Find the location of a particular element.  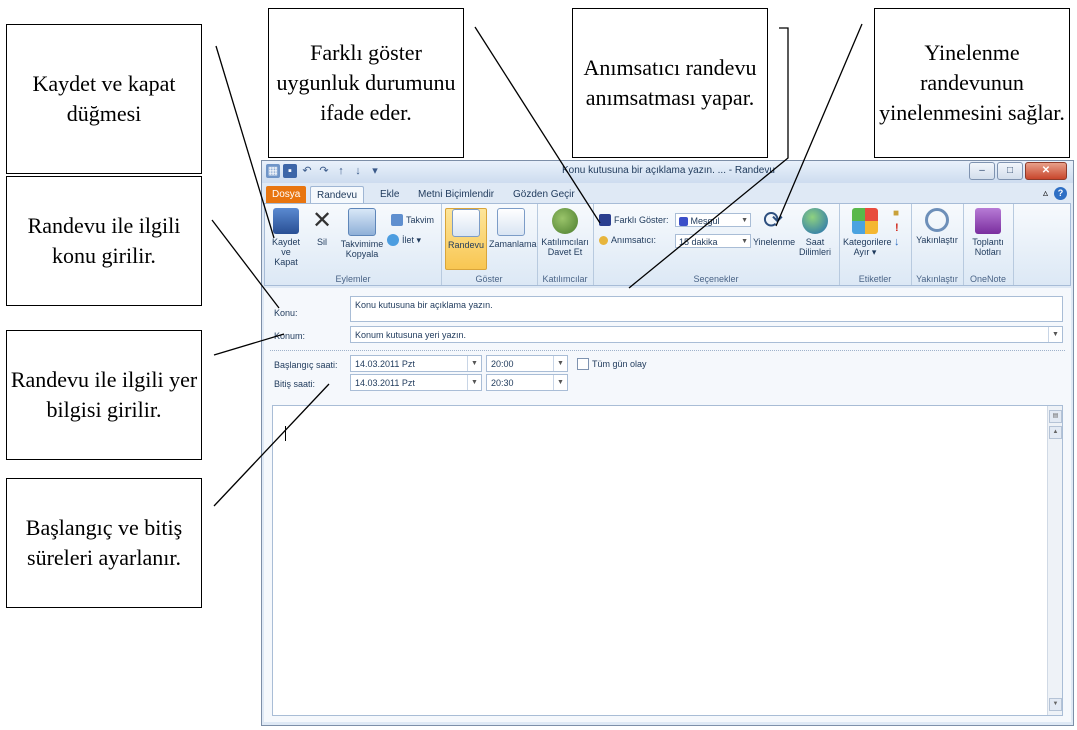

tab-ekle: Ekle is located at coordinates (389, 194).